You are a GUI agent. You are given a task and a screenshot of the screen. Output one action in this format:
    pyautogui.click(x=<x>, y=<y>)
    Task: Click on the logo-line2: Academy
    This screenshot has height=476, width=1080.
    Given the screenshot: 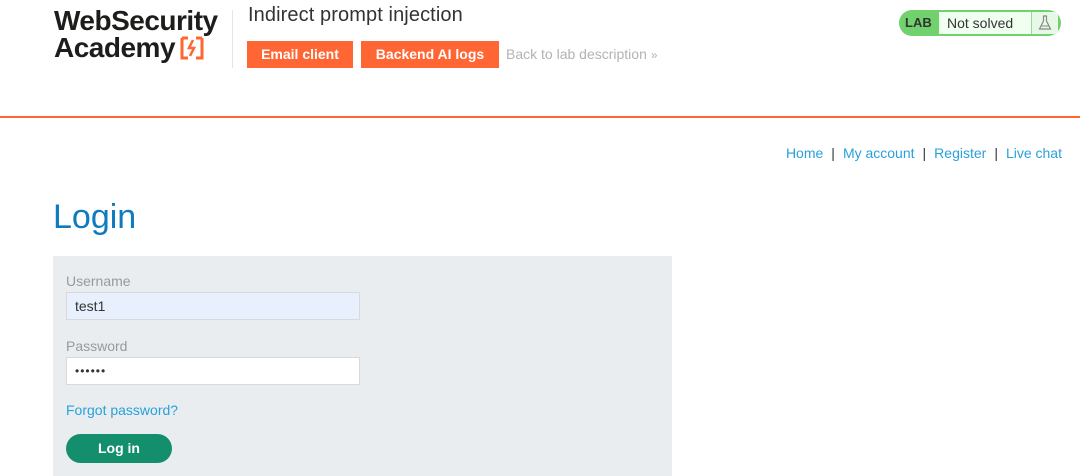 What is the action you would take?
    pyautogui.click(x=115, y=47)
    